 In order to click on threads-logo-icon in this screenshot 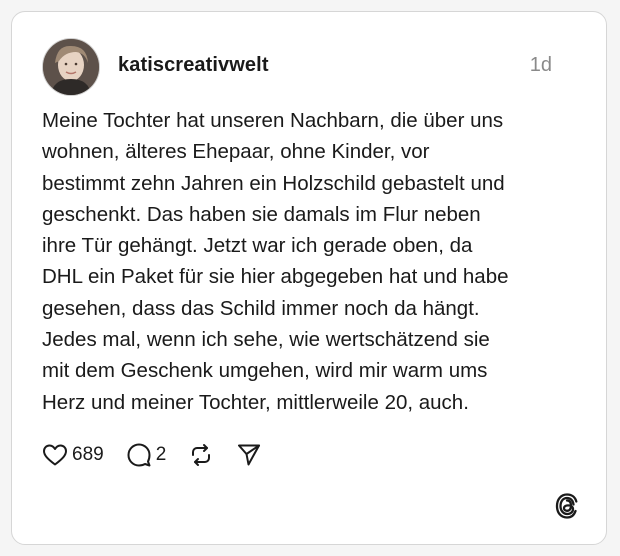, I will do `click(567, 506)`.